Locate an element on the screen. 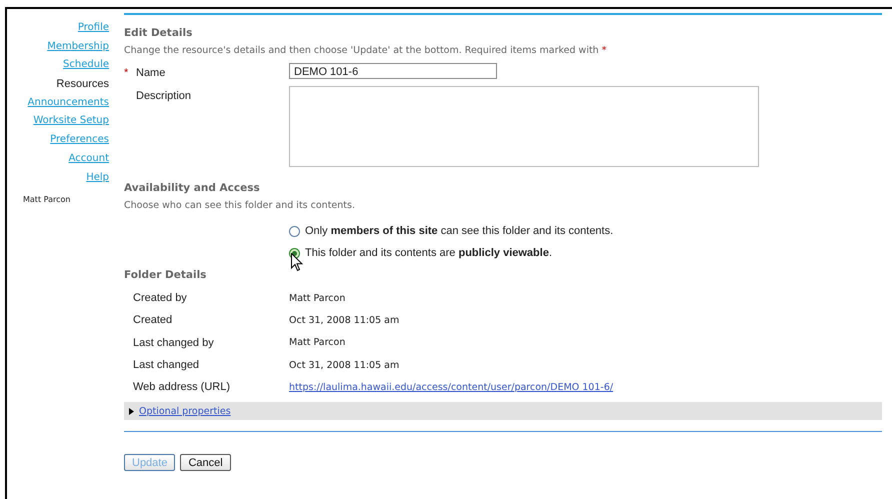 This screenshot has width=892, height=499. field-label: Name is located at coordinates (151, 73).